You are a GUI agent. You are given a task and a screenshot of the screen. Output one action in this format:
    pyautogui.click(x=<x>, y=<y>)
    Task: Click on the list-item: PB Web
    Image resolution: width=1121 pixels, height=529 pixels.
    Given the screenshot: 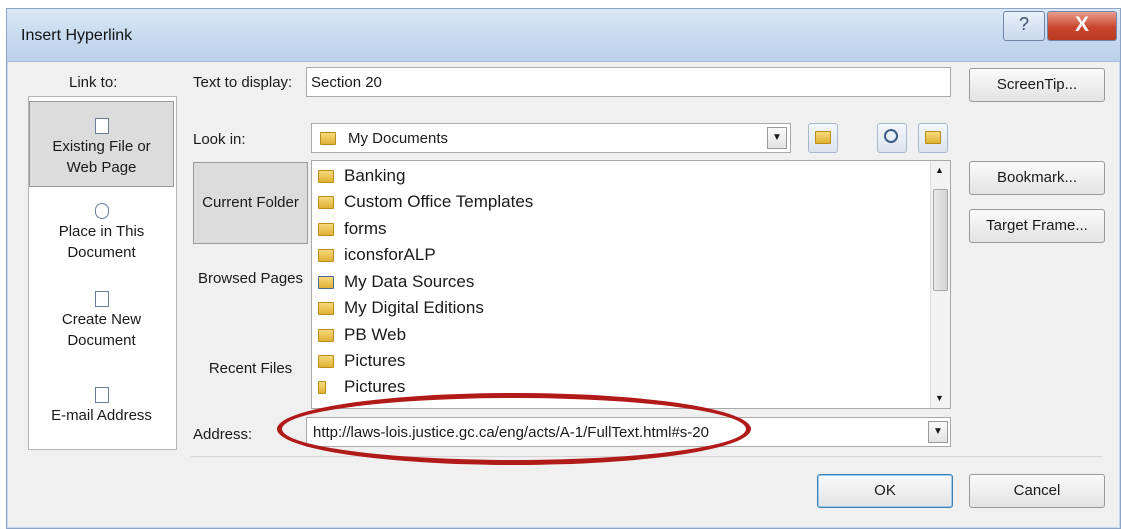 What is the action you would take?
    pyautogui.click(x=362, y=335)
    